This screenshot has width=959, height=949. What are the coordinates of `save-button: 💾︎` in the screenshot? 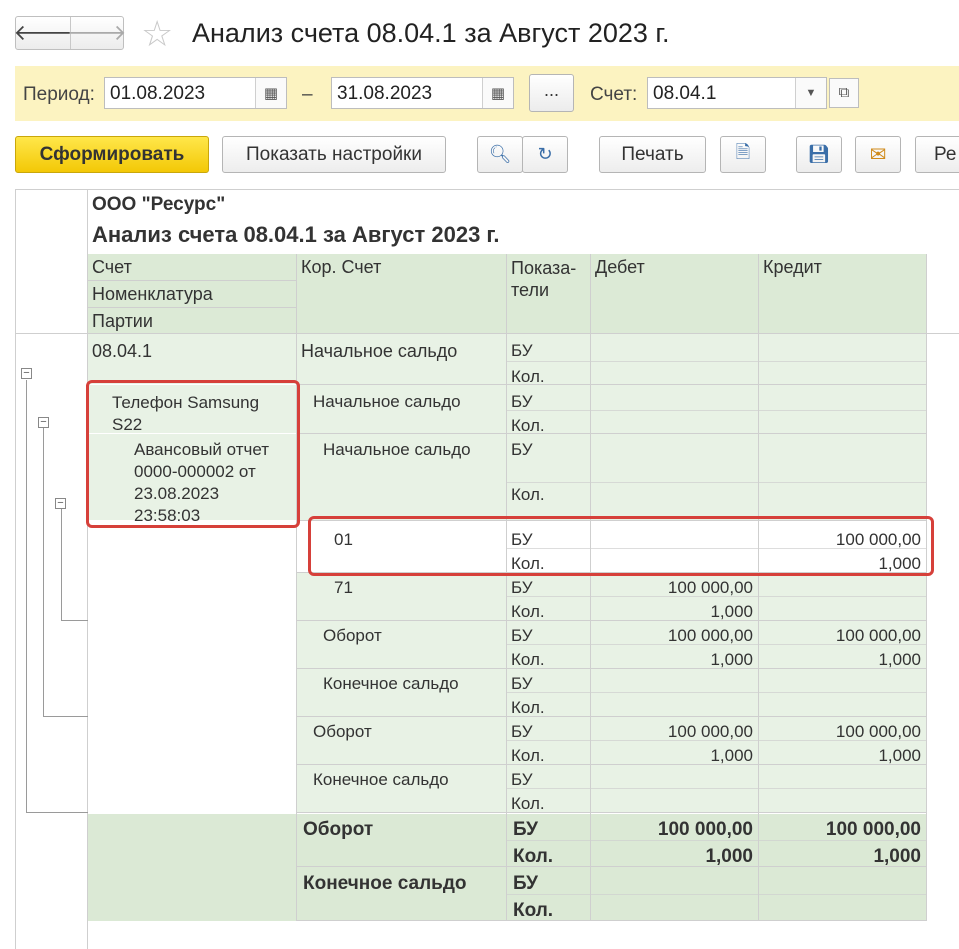 It's located at (819, 154).